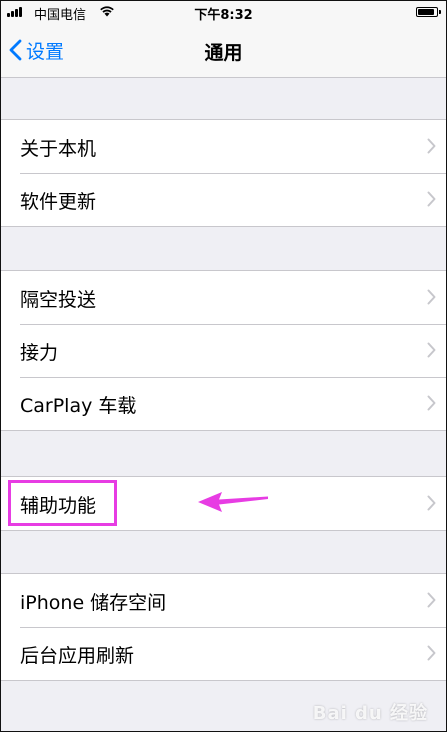 This screenshot has width=447, height=732. Describe the element at coordinates (58, 300) in the screenshot. I see `list-item-label: 隔空投送` at that location.